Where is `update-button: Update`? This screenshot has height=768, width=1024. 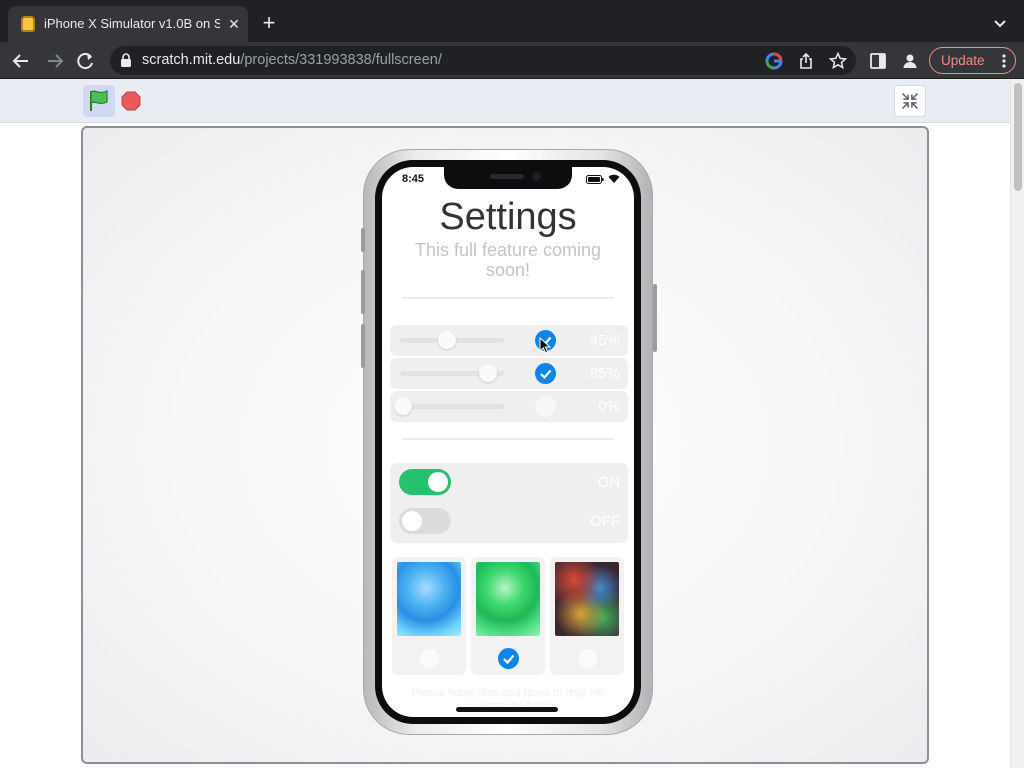
update-button: Update is located at coordinates (972, 60).